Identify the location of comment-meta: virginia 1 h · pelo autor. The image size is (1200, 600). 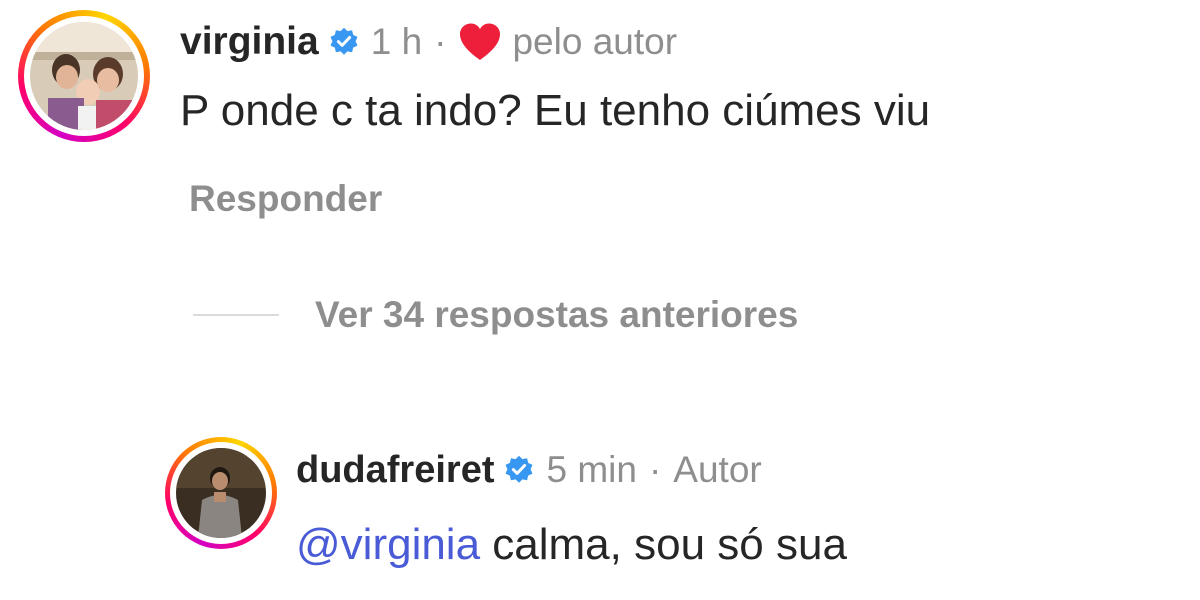
(428, 42).